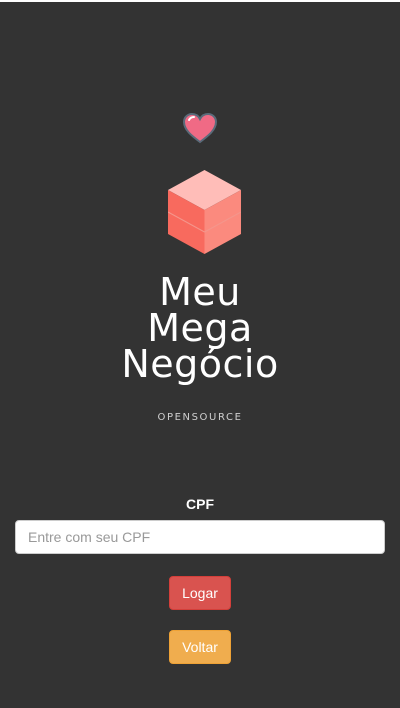  What do you see at coordinates (200, 537) in the screenshot?
I see `cpf-input` at bounding box center [200, 537].